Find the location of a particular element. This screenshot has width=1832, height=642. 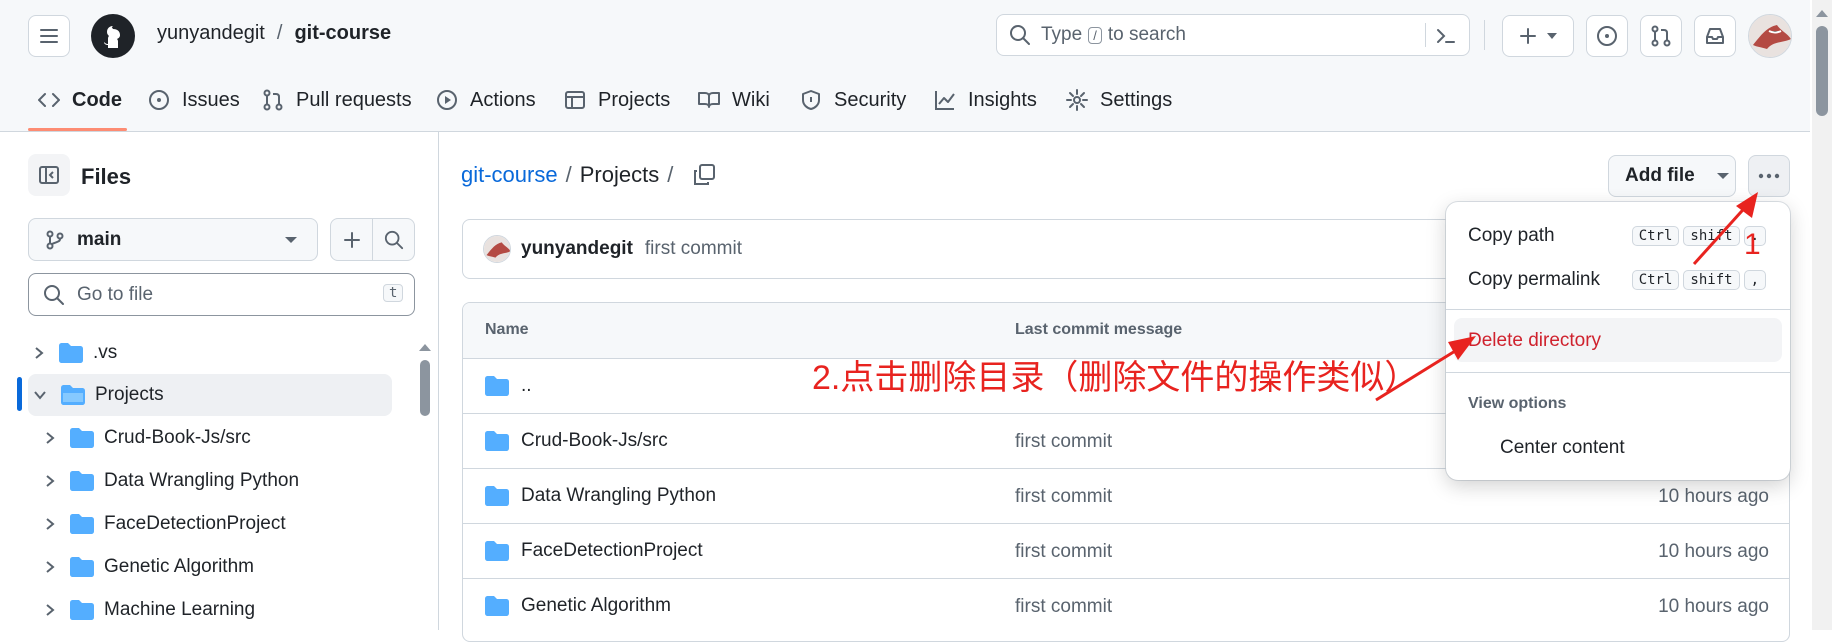

menu-item-delete-directory: Delete directory is located at coordinates (1618, 340).